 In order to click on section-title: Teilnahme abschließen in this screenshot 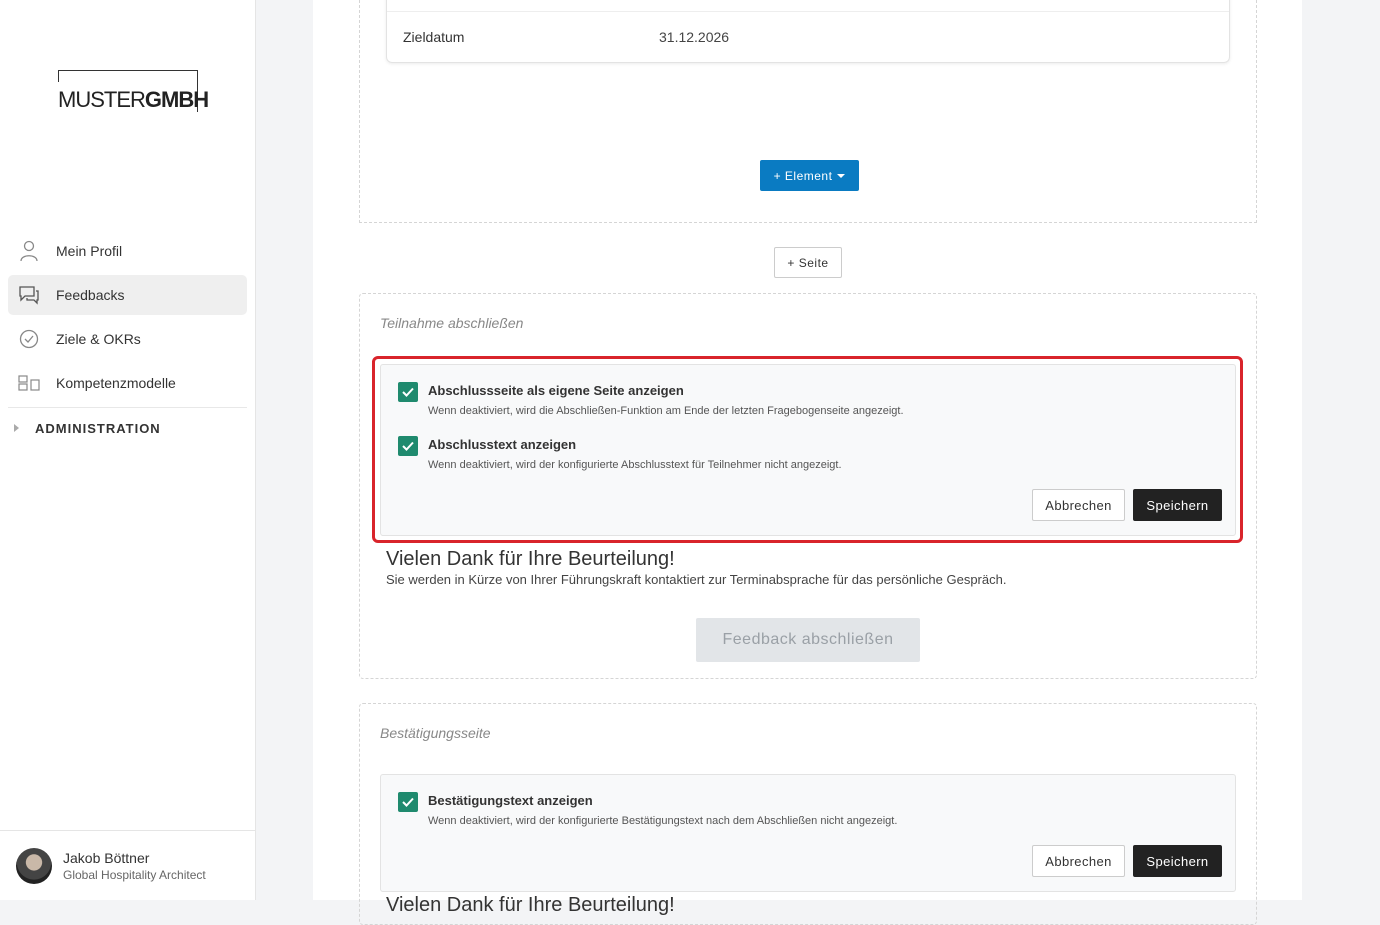, I will do `click(452, 323)`.